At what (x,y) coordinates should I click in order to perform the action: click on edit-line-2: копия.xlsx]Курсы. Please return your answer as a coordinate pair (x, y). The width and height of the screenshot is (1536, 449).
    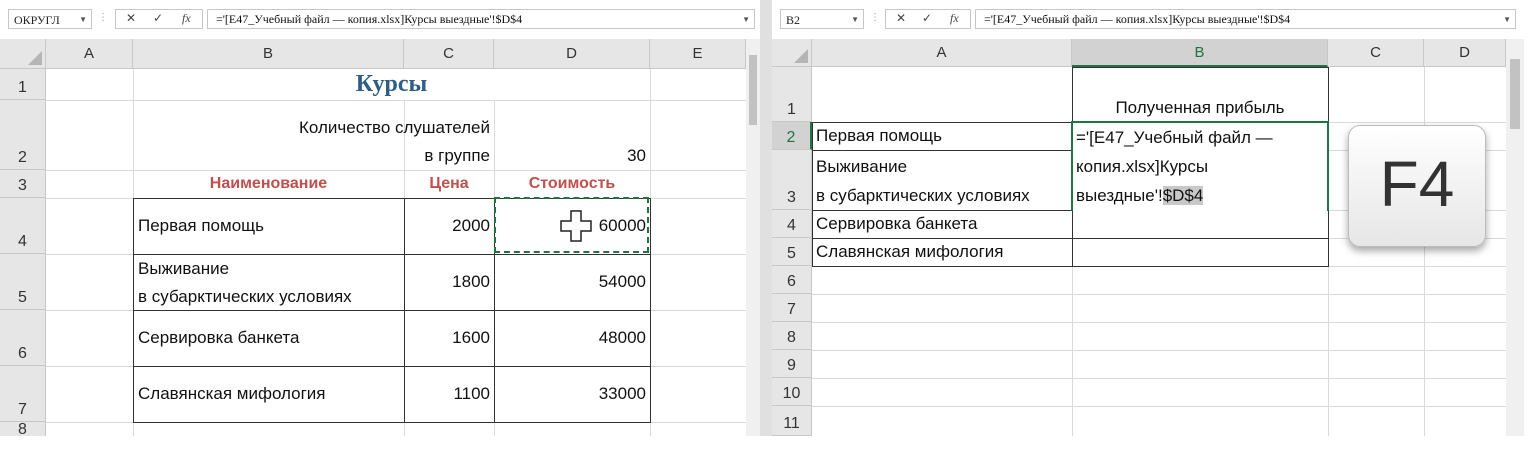
    Looking at the image, I should click on (1142, 166).